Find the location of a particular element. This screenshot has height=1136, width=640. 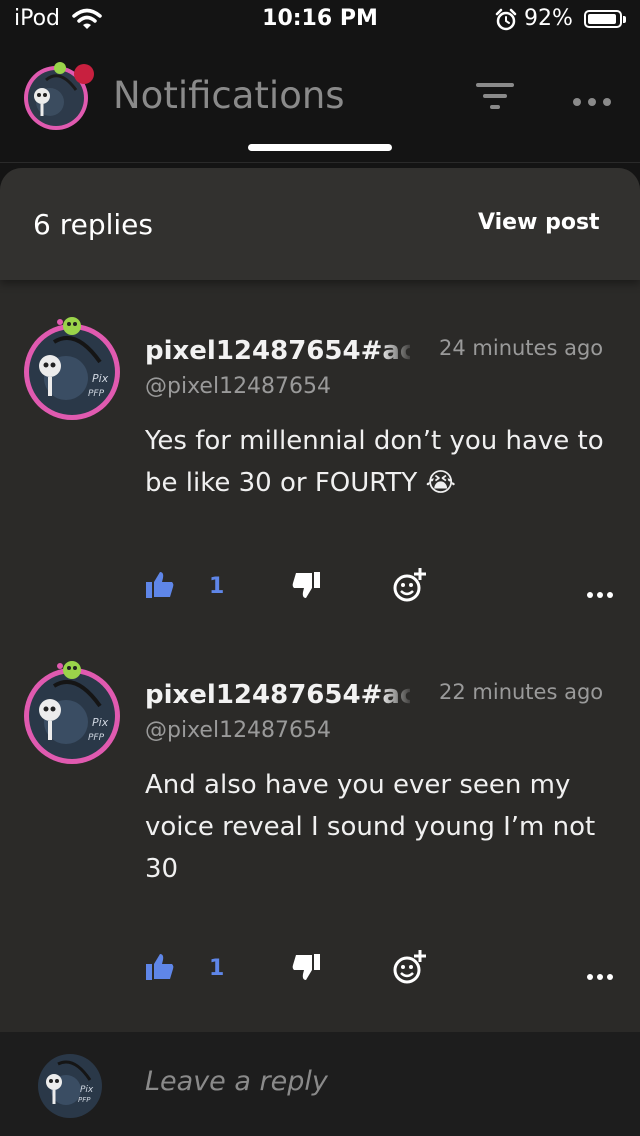

battery-icon is located at coordinates (605, 19).